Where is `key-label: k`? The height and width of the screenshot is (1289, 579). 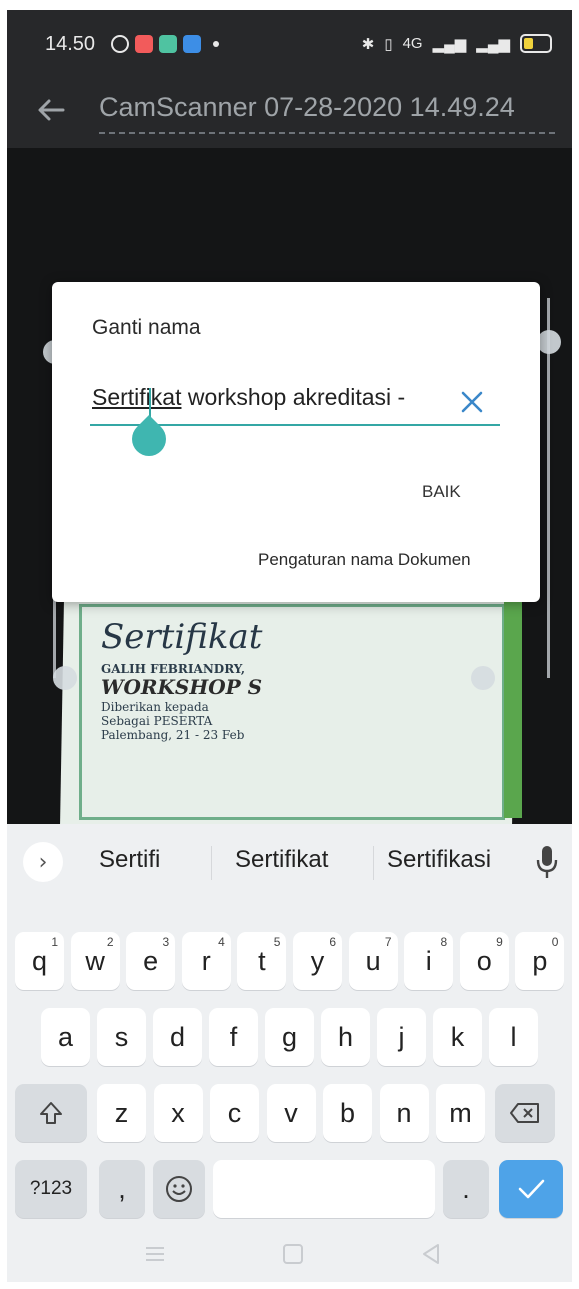 key-label: k is located at coordinates (457, 1036).